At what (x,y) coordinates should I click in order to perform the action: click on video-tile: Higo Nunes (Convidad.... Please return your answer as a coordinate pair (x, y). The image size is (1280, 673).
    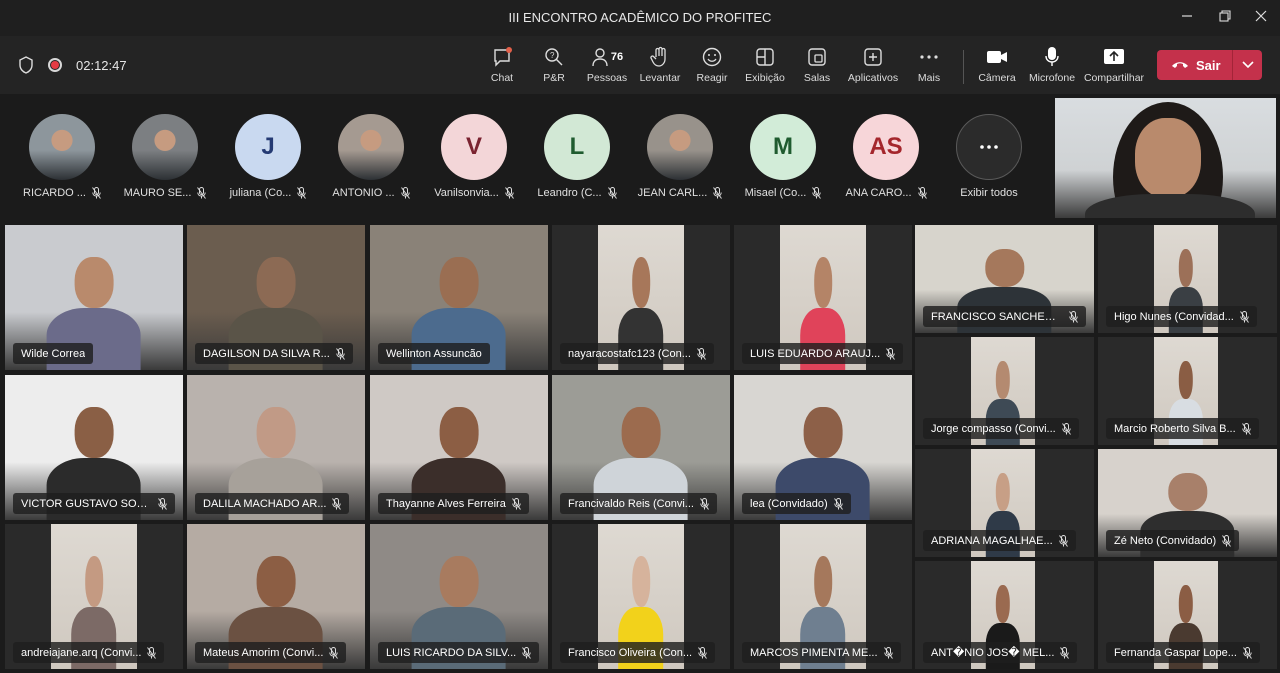
    Looking at the image, I should click on (1187, 279).